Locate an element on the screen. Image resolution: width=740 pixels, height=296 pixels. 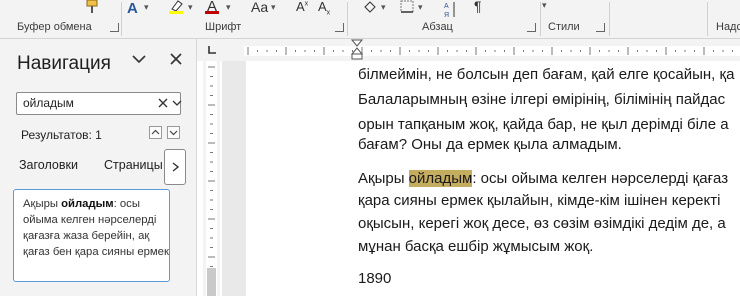
clipboard-launcher-icon is located at coordinates (114, 27).